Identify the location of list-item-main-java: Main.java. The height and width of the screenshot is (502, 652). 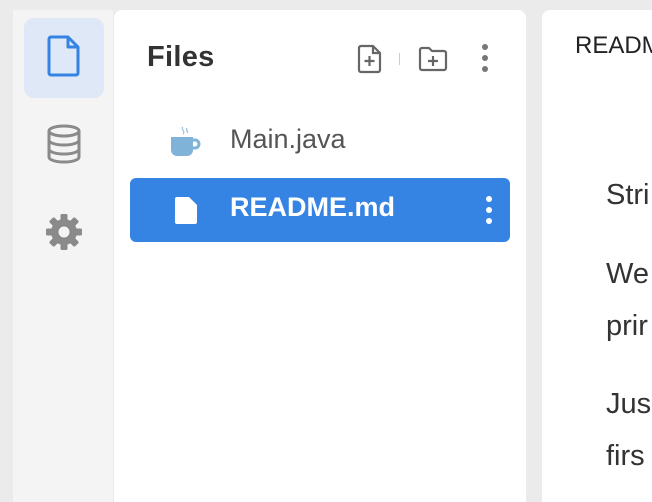
(320, 142).